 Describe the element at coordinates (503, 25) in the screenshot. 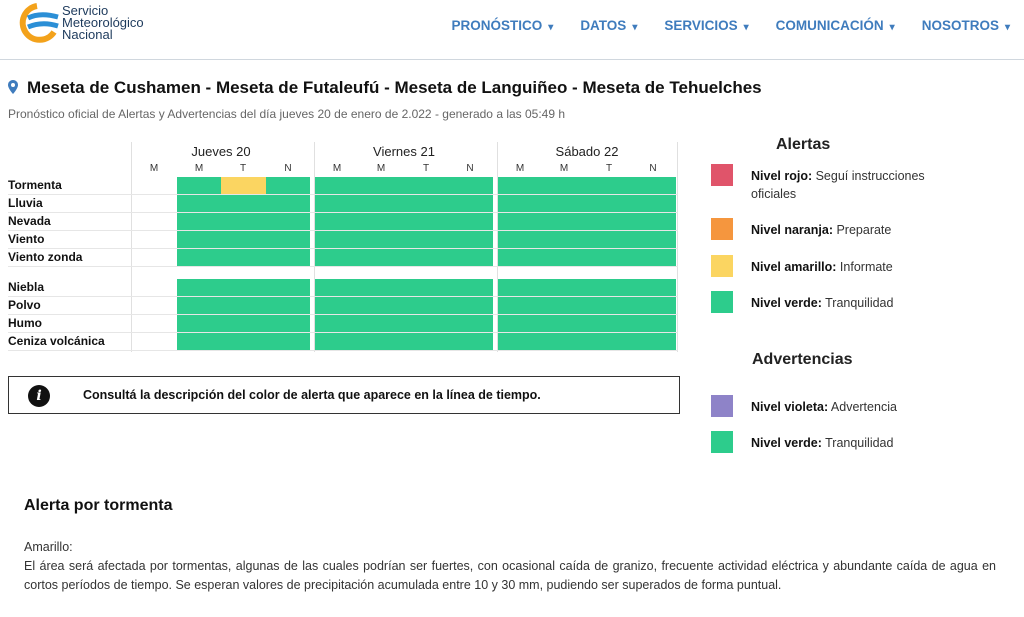

I see `nav-pronostico: PRONÓSTICO ▾` at that location.